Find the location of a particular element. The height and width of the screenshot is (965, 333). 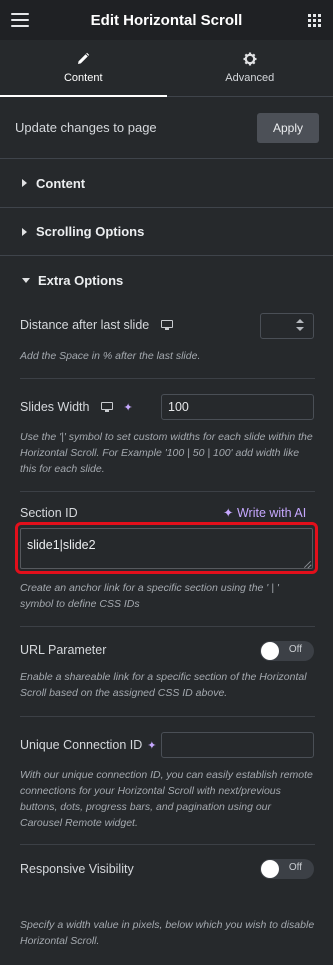

number-spinner is located at coordinates (300, 326).